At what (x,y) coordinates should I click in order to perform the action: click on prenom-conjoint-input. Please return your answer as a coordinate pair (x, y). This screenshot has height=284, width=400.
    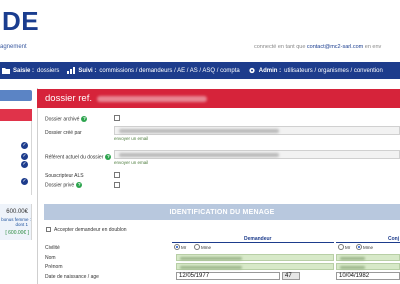
    Looking at the image, I should click on (368, 266).